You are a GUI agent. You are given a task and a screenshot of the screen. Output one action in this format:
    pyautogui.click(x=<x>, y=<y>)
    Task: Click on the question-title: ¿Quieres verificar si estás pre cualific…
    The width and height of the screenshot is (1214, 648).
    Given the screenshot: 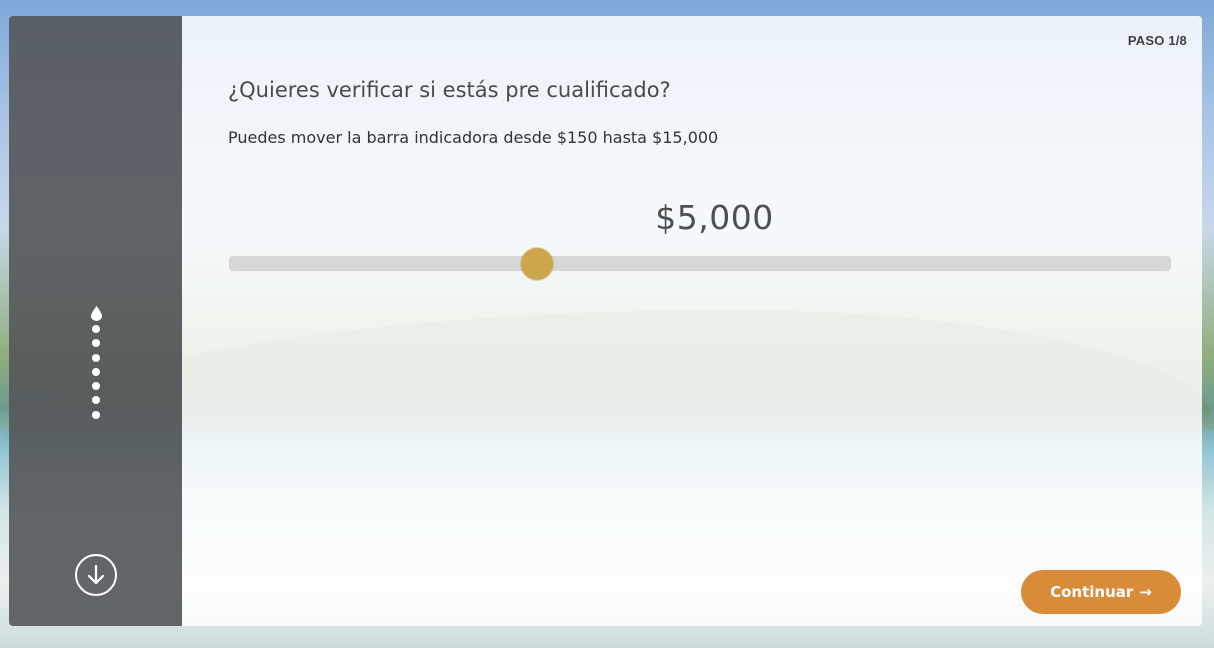 What is the action you would take?
    pyautogui.click(x=449, y=90)
    